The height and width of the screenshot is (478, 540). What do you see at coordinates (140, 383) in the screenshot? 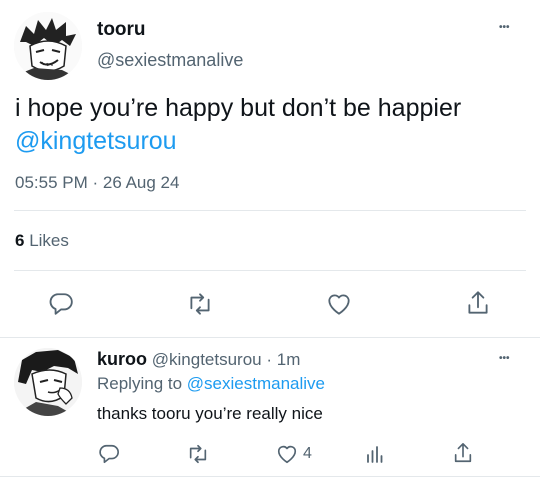
I see `replying-to-label: Replying to` at bounding box center [140, 383].